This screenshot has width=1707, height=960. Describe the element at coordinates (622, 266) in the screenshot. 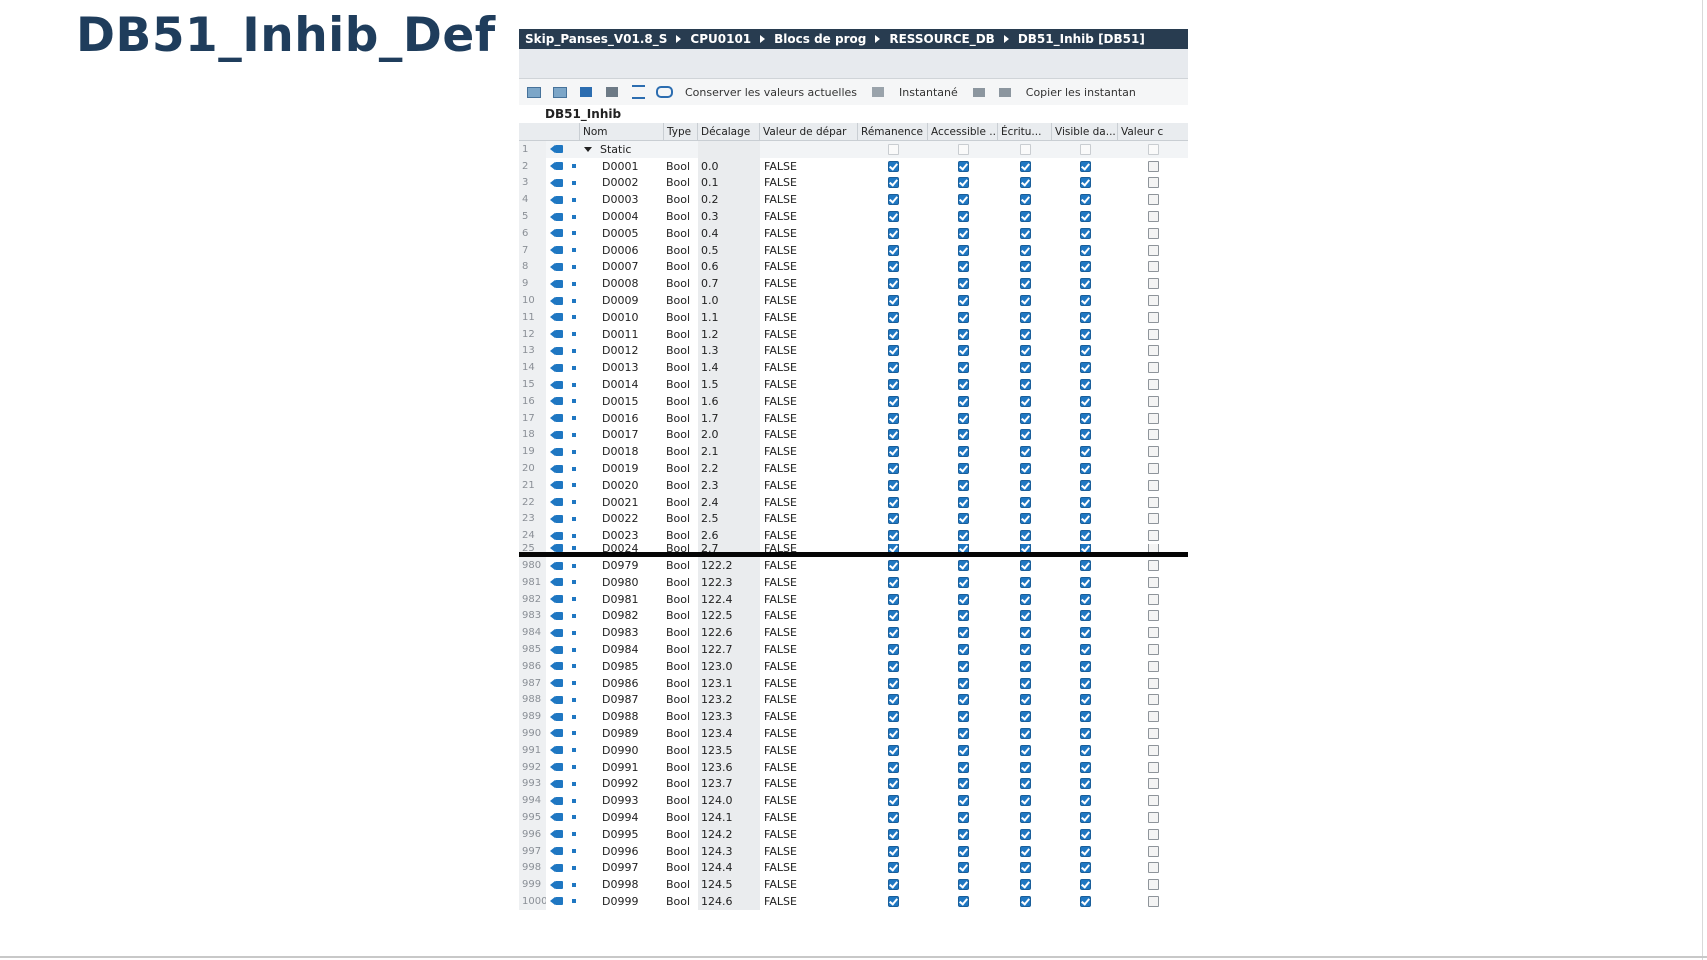

I see `tag-name: D0007` at that location.